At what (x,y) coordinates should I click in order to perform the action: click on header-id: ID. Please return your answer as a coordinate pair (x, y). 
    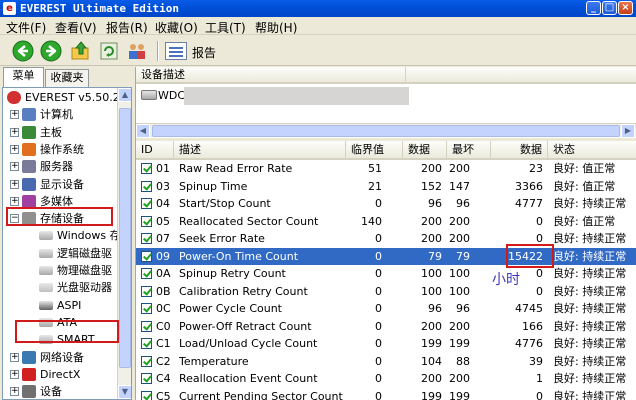
    Looking at the image, I should click on (155, 150).